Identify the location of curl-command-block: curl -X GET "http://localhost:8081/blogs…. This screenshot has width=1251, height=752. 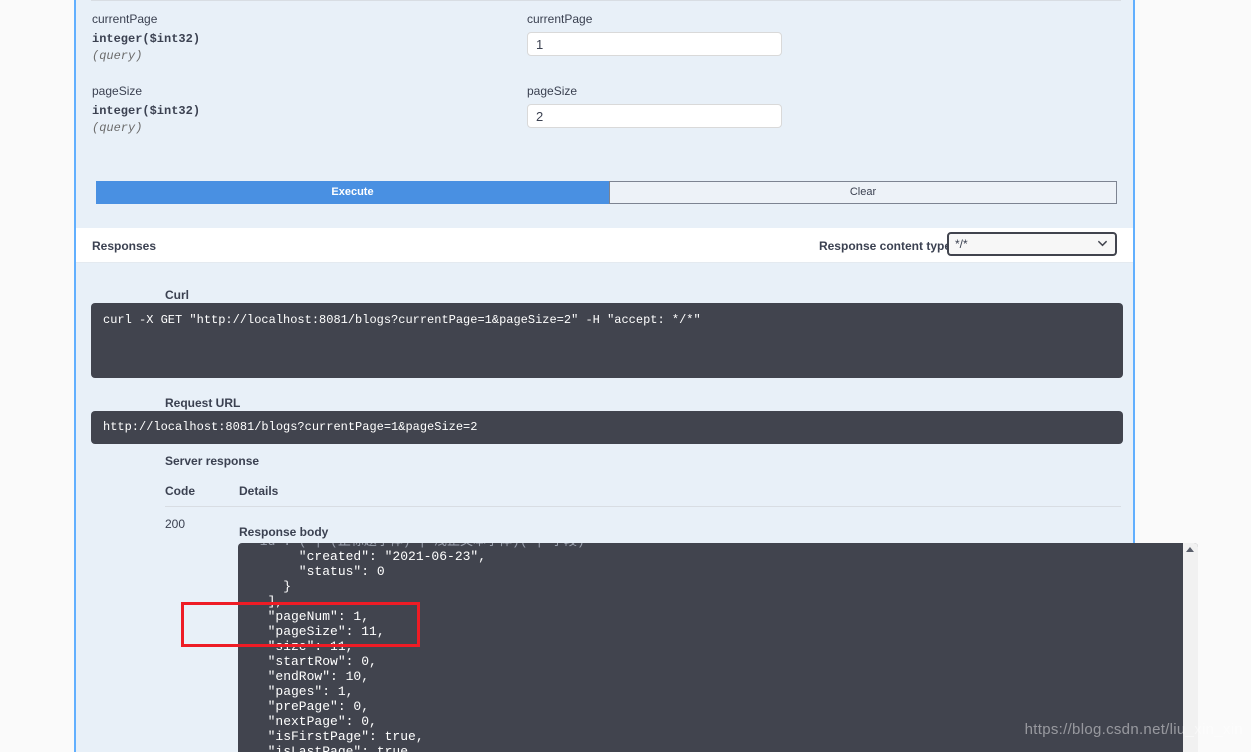
(607, 340).